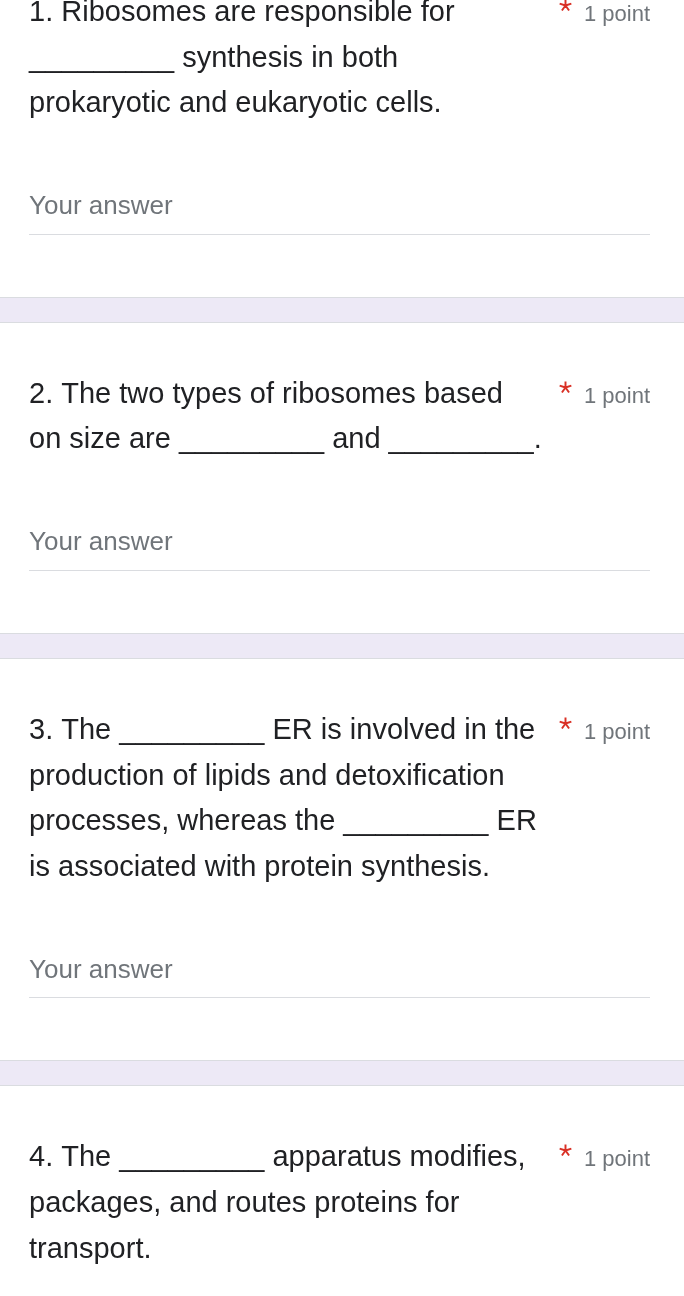 The width and height of the screenshot is (684, 1296). What do you see at coordinates (283, 797) in the screenshot?
I see `question-text: 3. The _________ ER is involved in the production of lipids and detoxification processes, whereas the _________ ER is associated with protein synthesis.` at bounding box center [283, 797].